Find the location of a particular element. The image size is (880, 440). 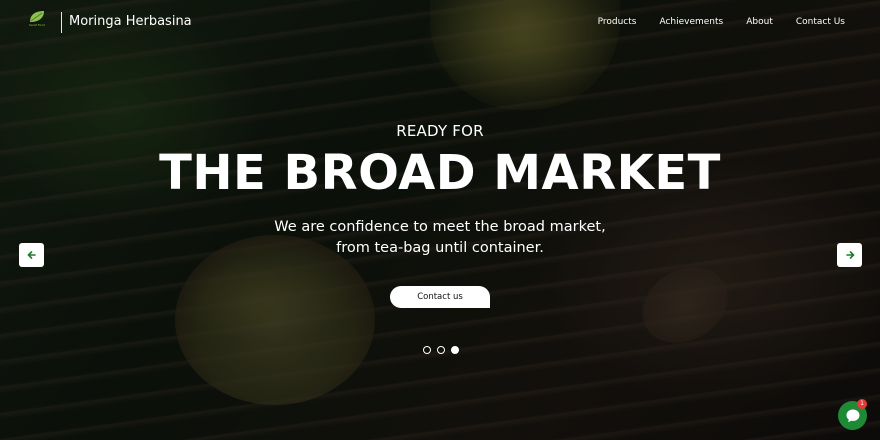

hero-subtext-line-2: from tea-bag until container. is located at coordinates (440, 248).